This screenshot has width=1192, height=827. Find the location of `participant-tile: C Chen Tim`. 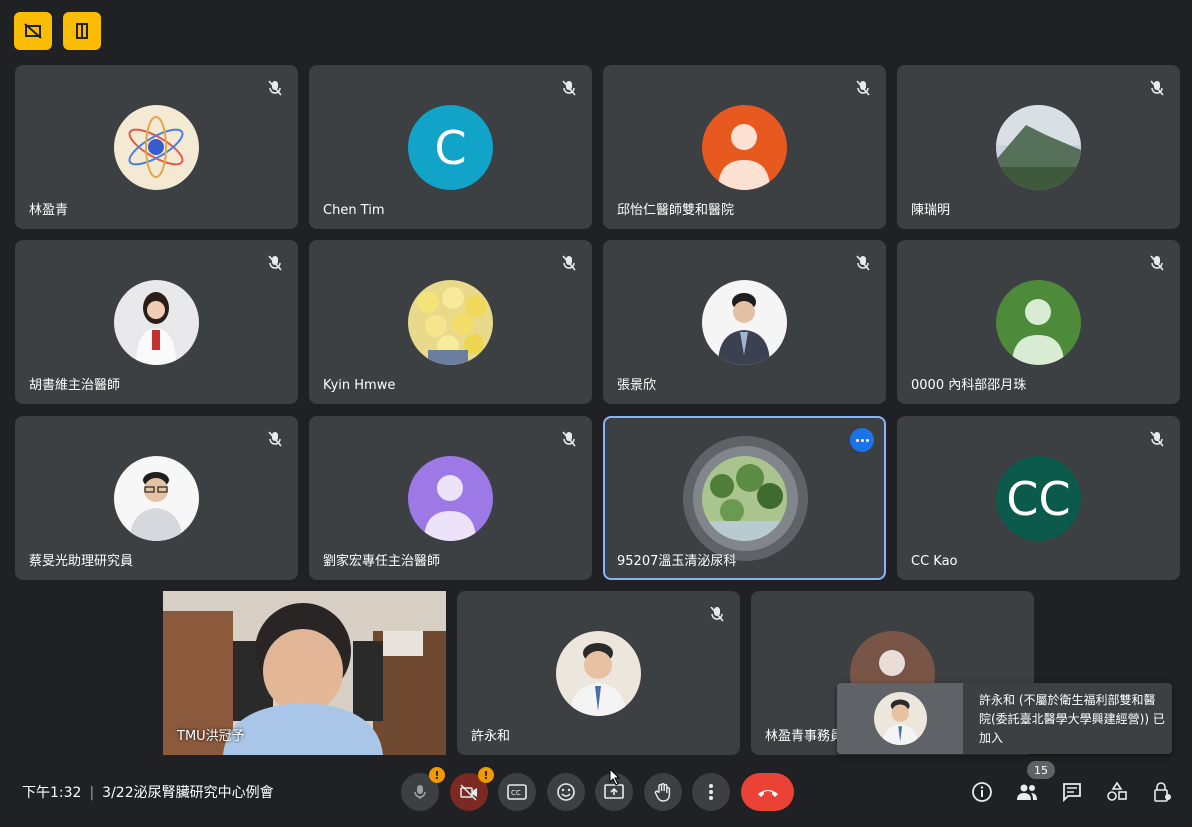

participant-tile: C Chen Tim is located at coordinates (450, 147).